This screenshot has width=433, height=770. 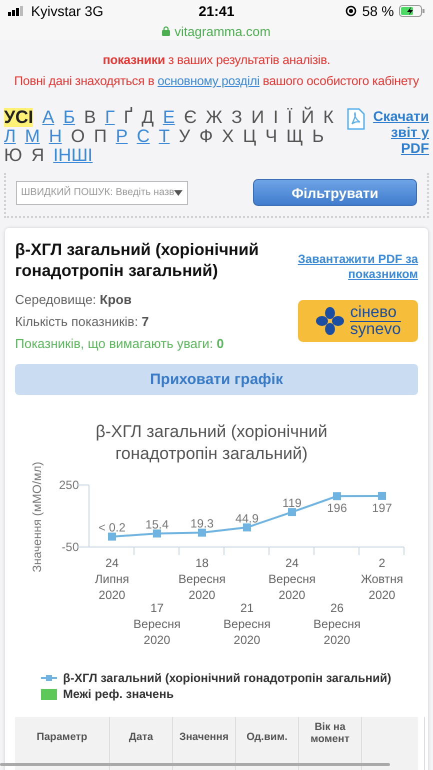 I want to click on signal-icon, so click(x=17, y=11).